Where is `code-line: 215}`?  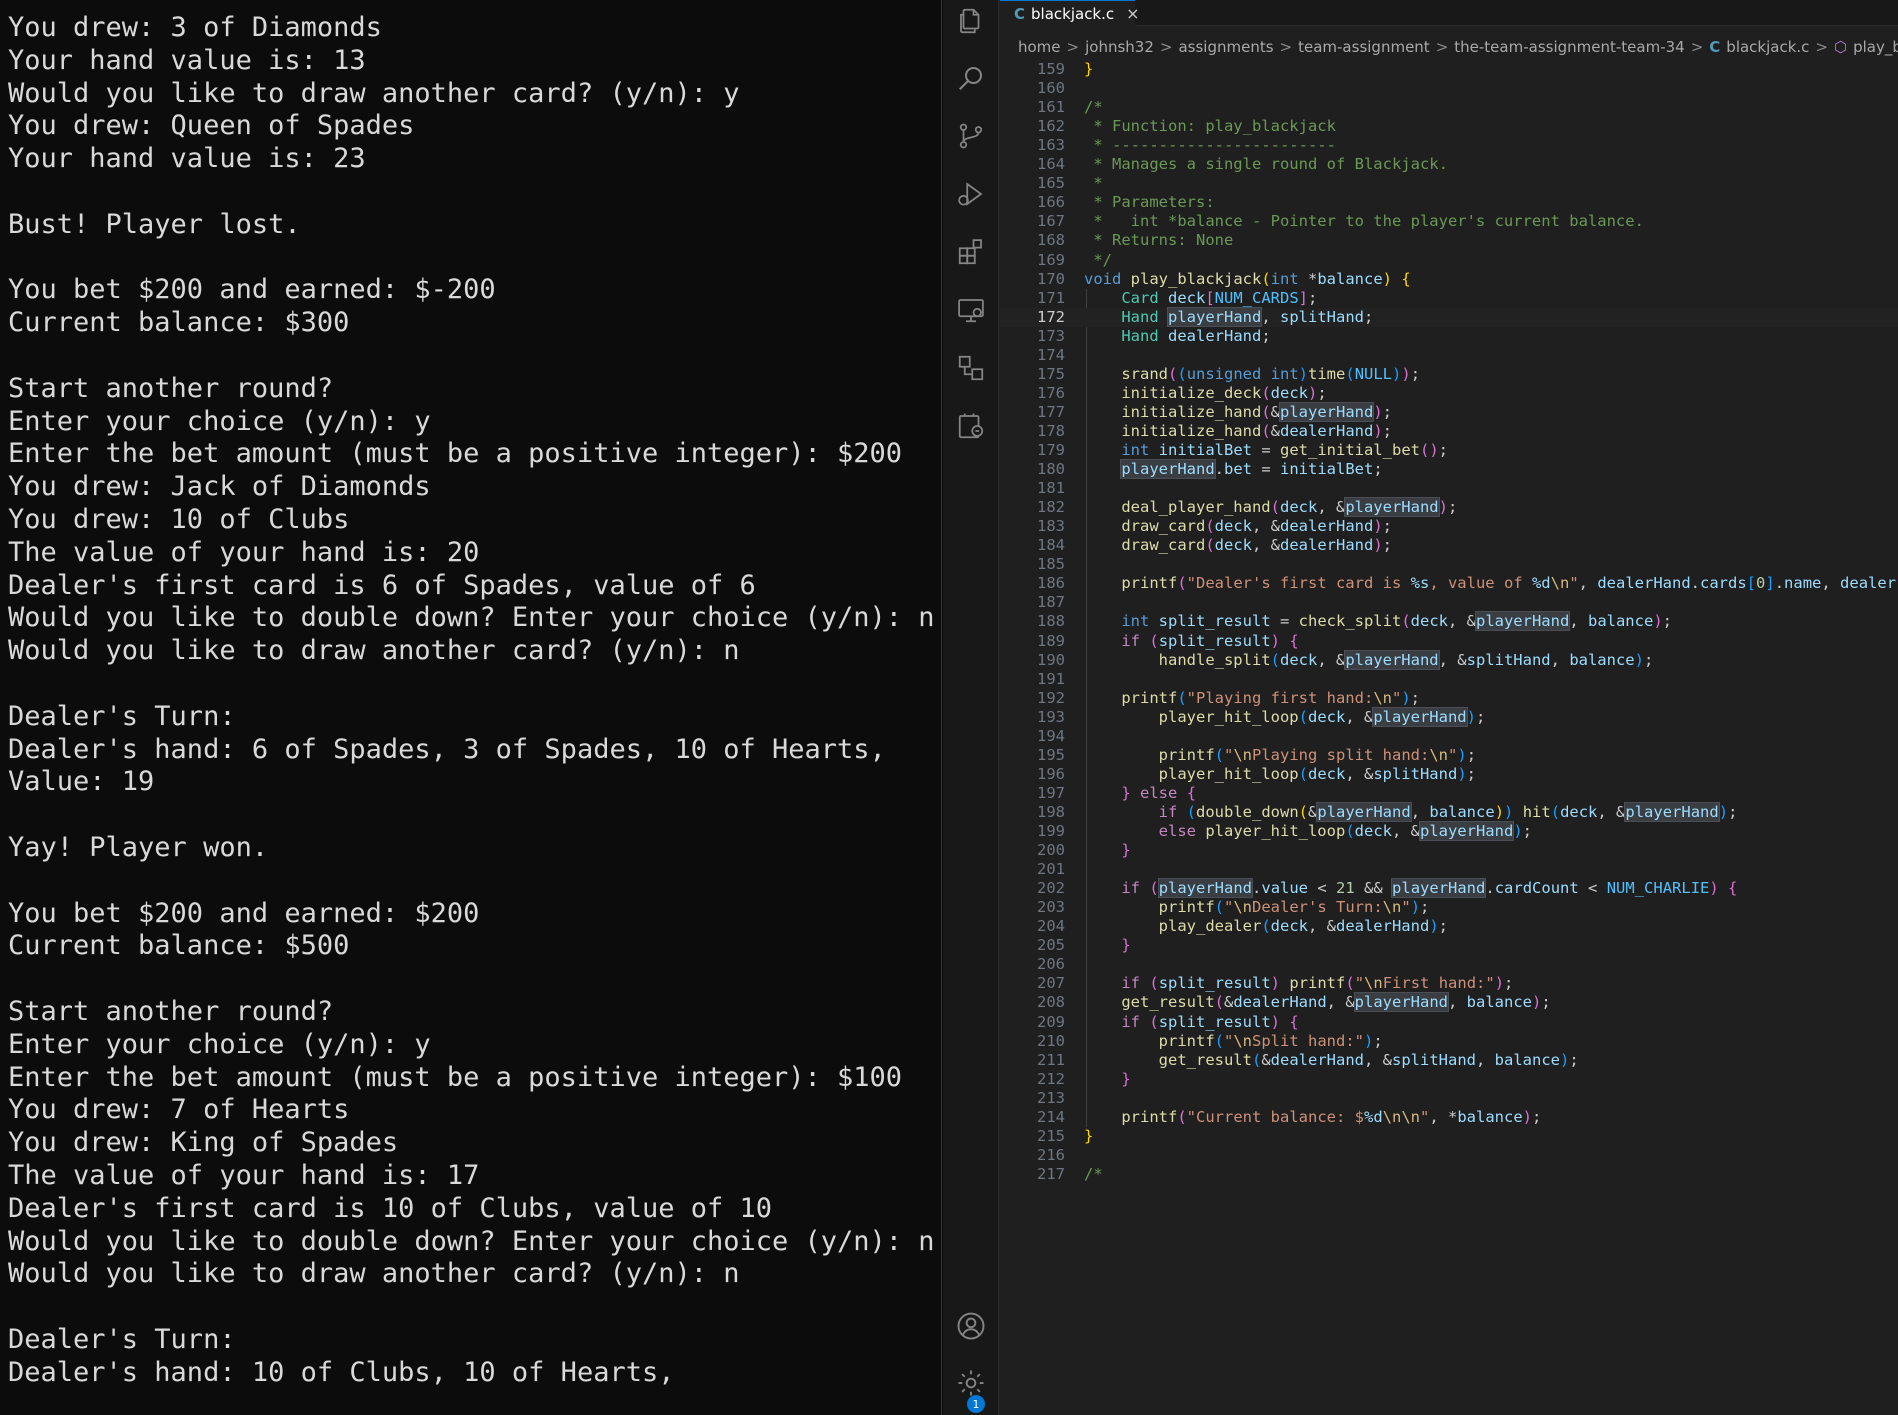 code-line: 215} is located at coordinates (1449, 1136).